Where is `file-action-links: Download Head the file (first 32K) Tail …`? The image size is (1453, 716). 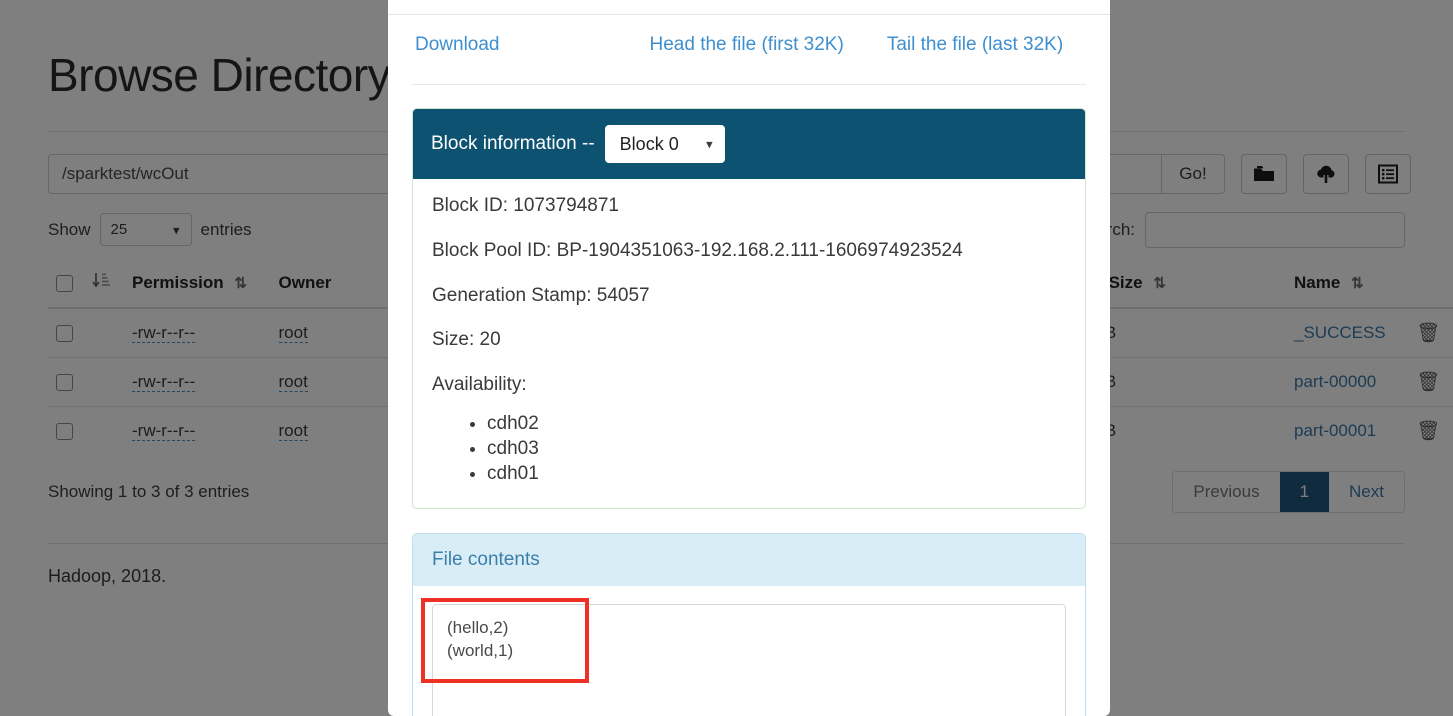 file-action-links: Download Head the file (first 32K) Tail … is located at coordinates (749, 28).